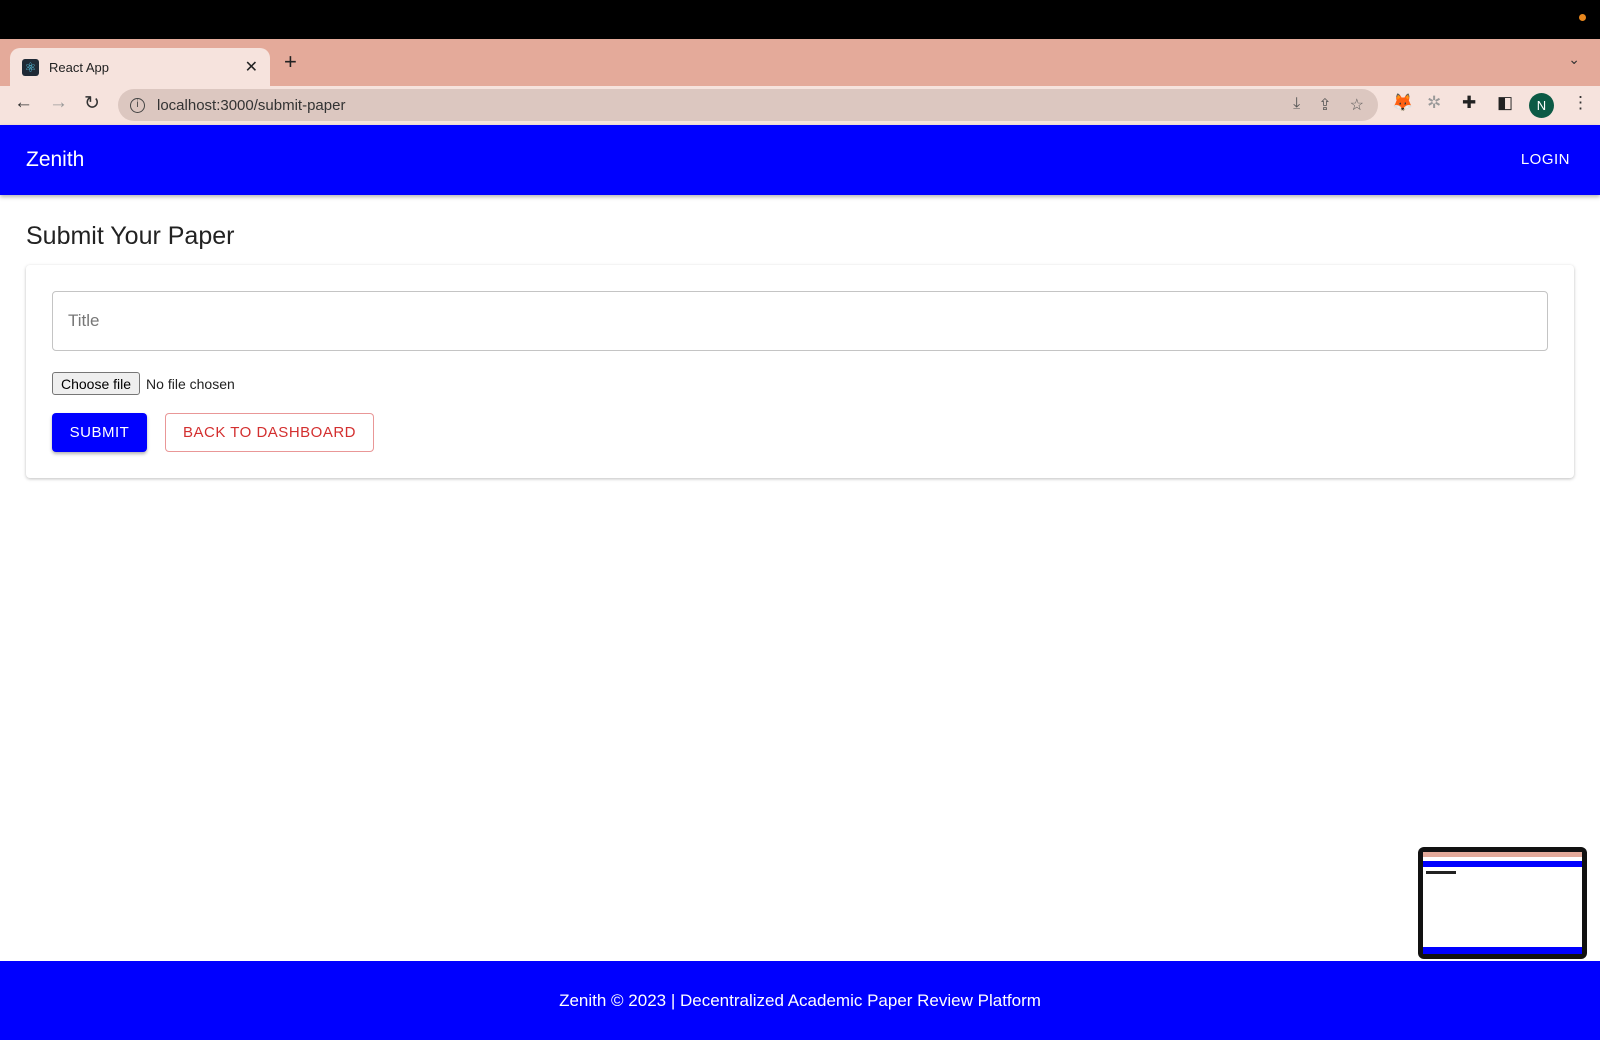 This screenshot has height=1040, width=1600. Describe the element at coordinates (137, 105) in the screenshot. I see `info-icon: i` at that location.